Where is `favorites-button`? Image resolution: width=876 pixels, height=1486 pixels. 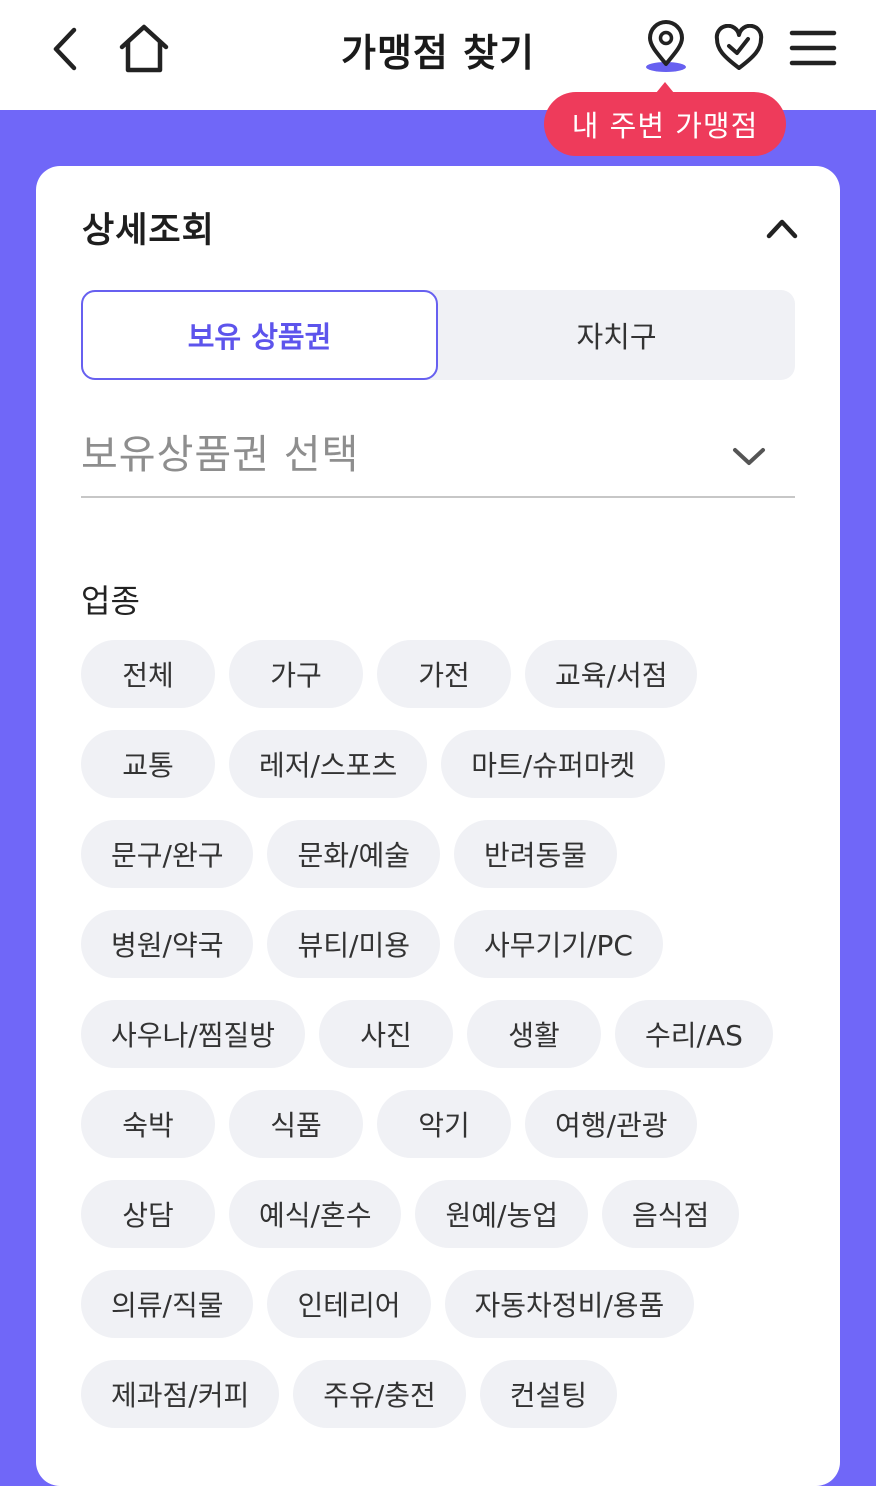 favorites-button is located at coordinates (739, 48).